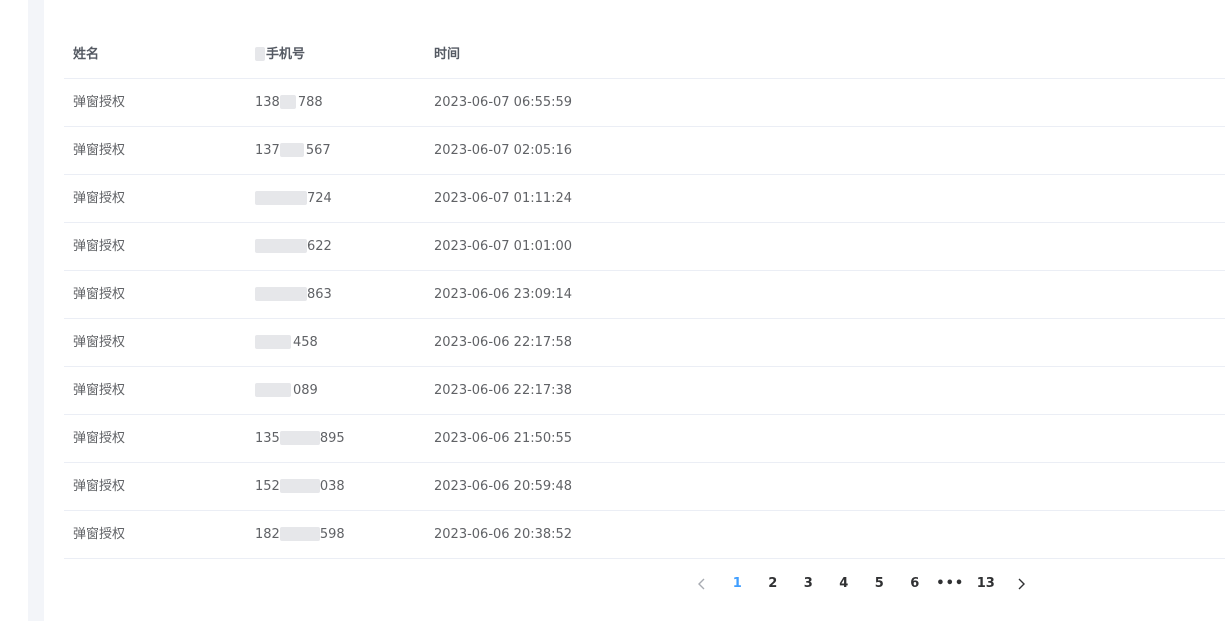 This screenshot has width=1225, height=621. What do you see at coordinates (644, 247) in the screenshot?
I see `table-row: 弹窗授权 622 2023-06-07 01:01:00` at bounding box center [644, 247].